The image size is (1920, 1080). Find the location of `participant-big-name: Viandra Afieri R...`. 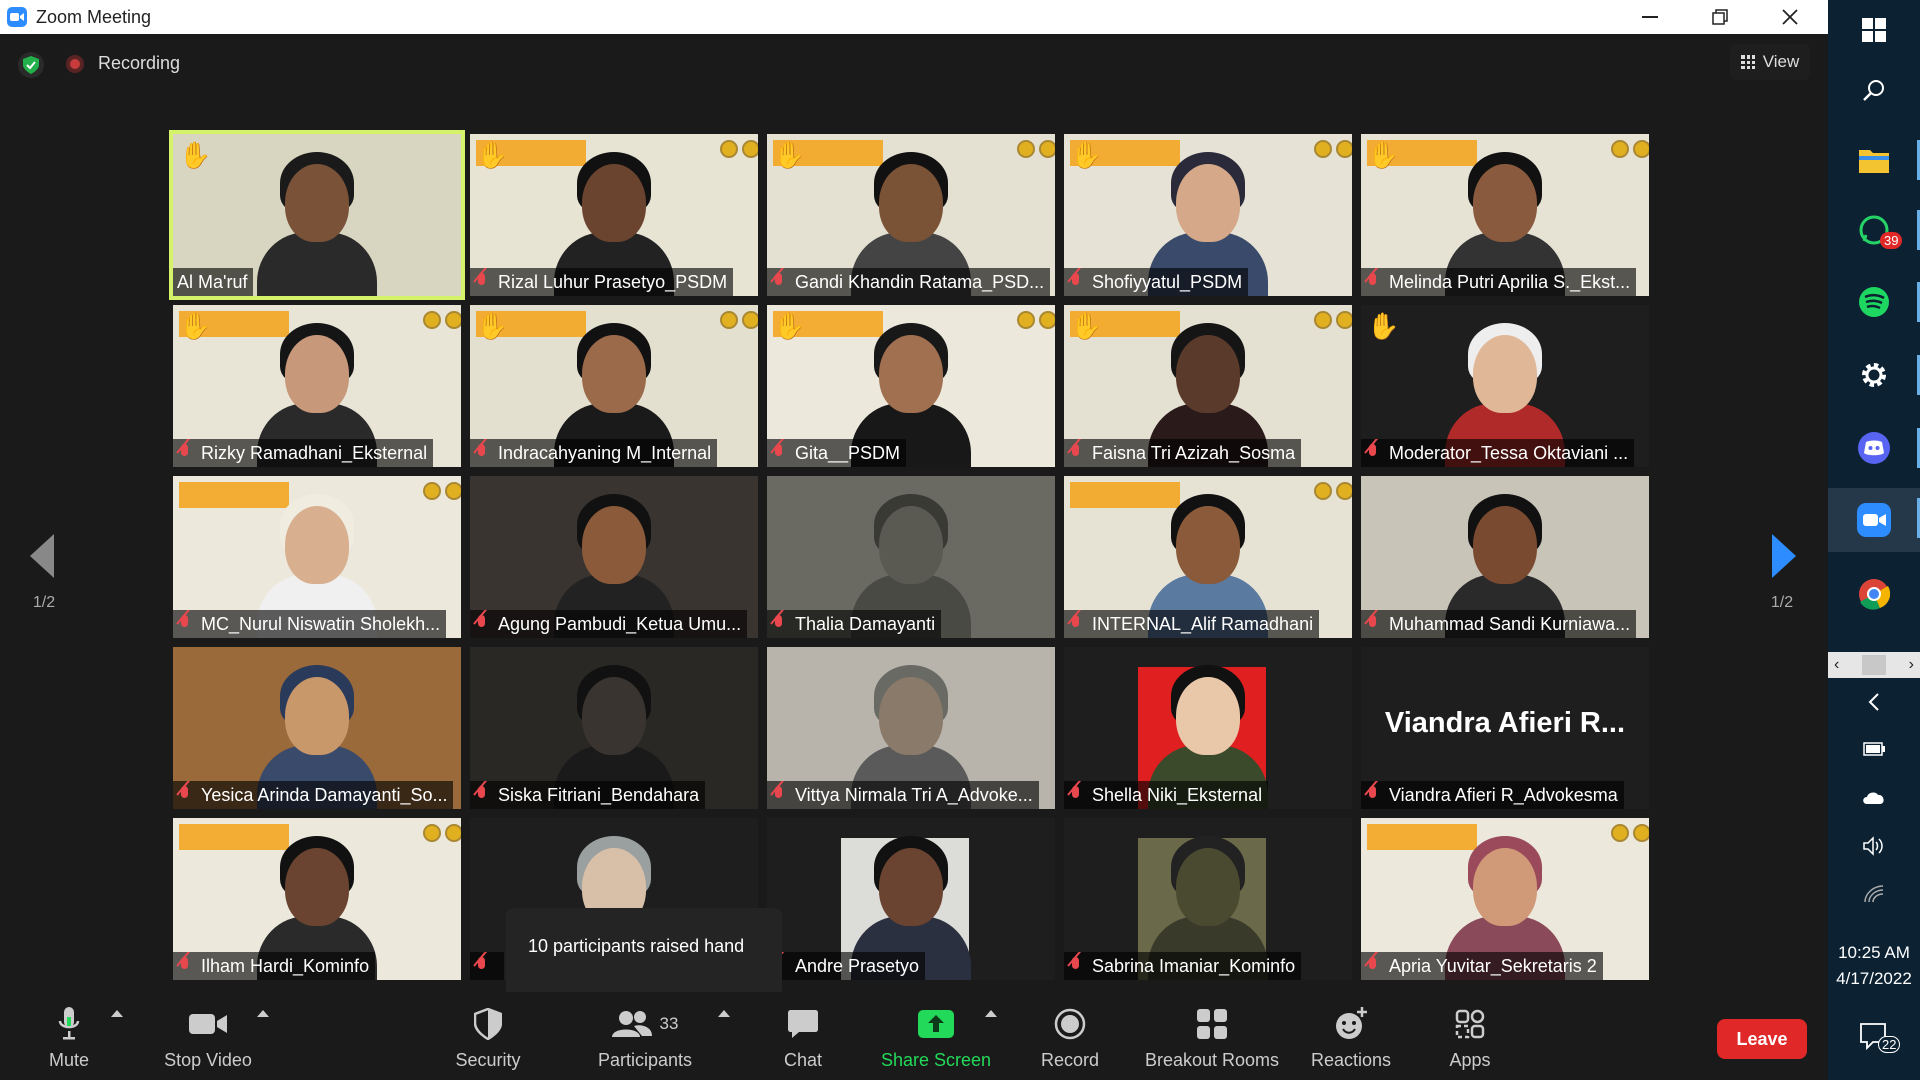

participant-big-name: Viandra Afieri R... is located at coordinates (1505, 723).